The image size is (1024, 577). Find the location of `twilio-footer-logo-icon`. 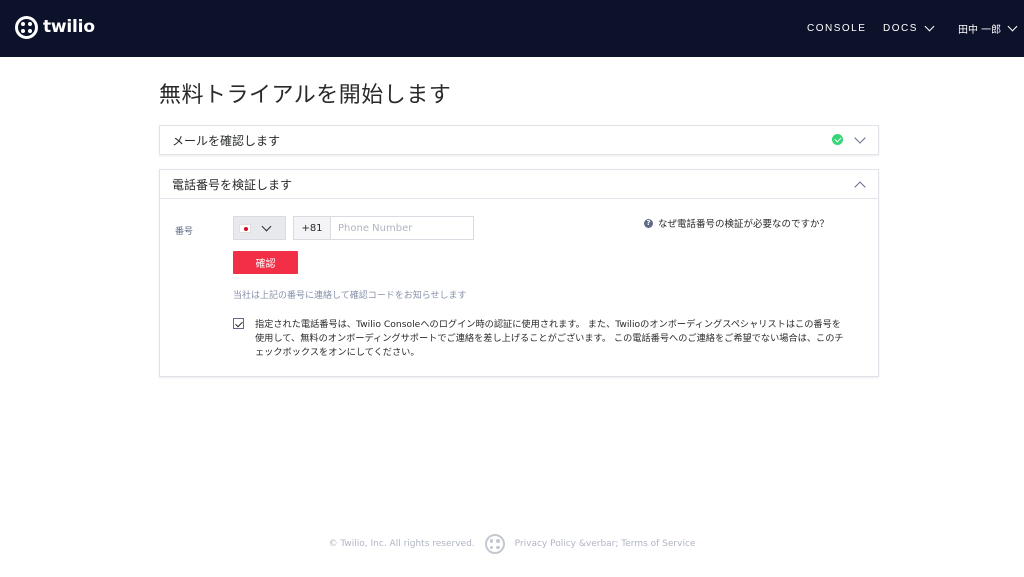

twilio-footer-logo-icon is located at coordinates (494, 544).